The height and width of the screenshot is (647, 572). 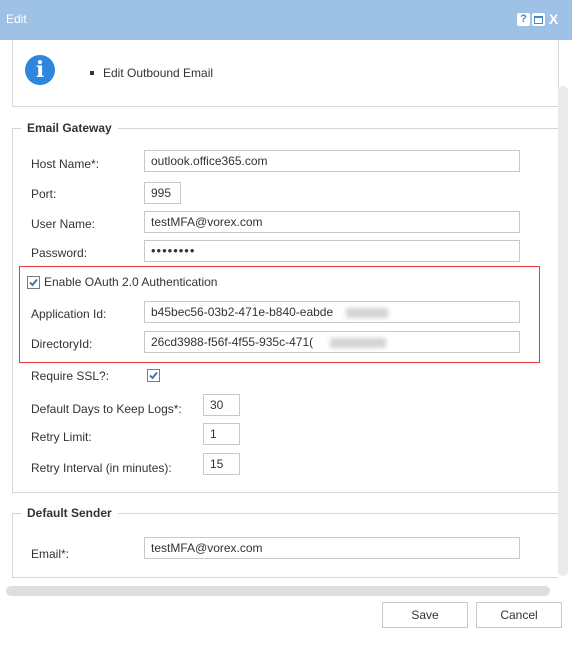 I want to click on user-name-input: testMFA@vorex.com, so click(x=332, y=222).